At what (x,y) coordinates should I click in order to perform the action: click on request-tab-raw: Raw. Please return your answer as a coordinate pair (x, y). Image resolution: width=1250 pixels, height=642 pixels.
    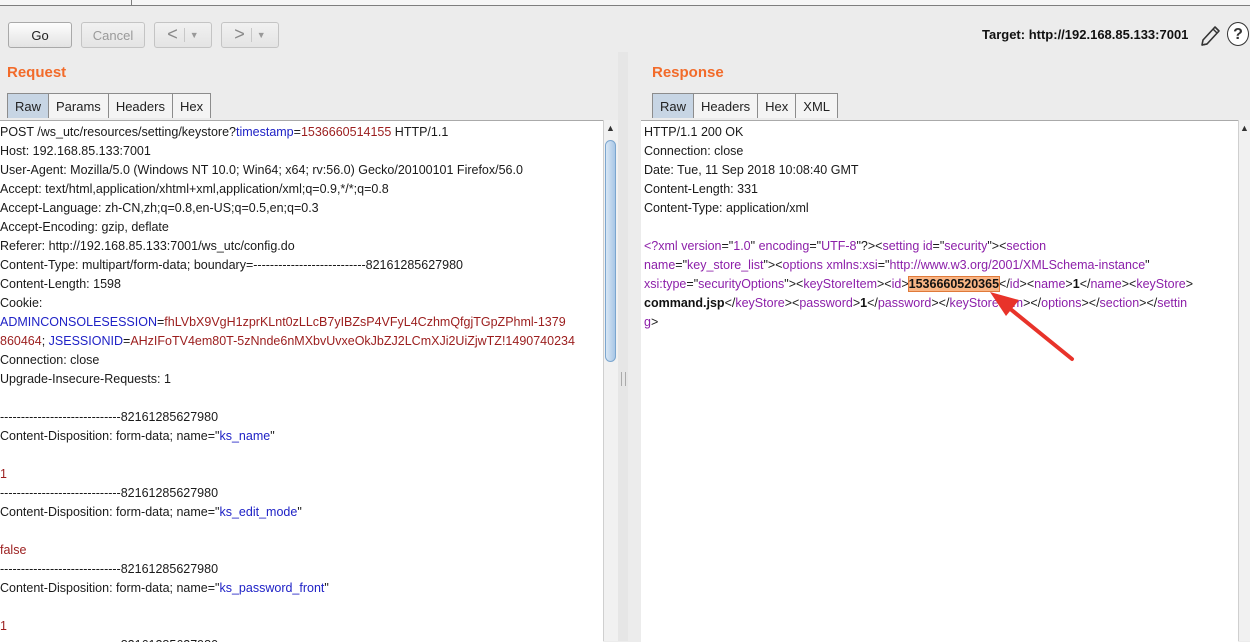
    Looking at the image, I should click on (28, 105).